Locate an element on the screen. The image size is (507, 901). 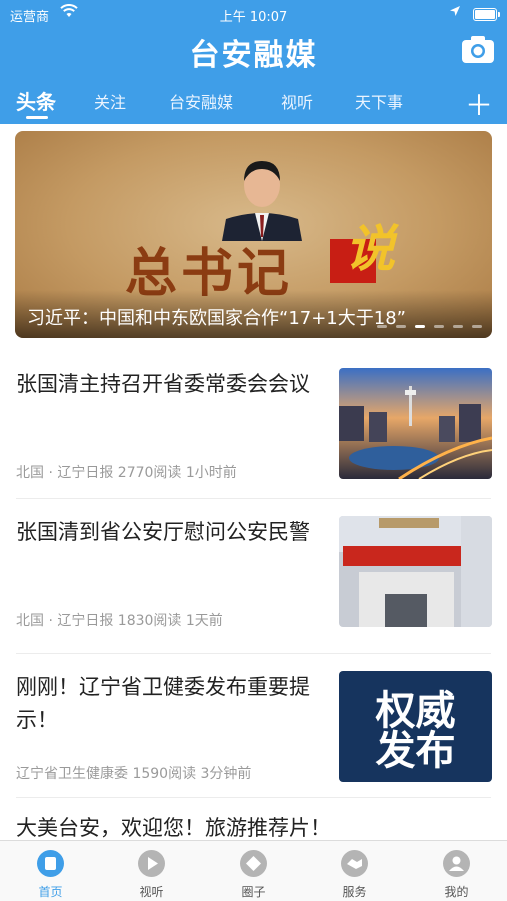
circle-icon is located at coordinates (253, 863).